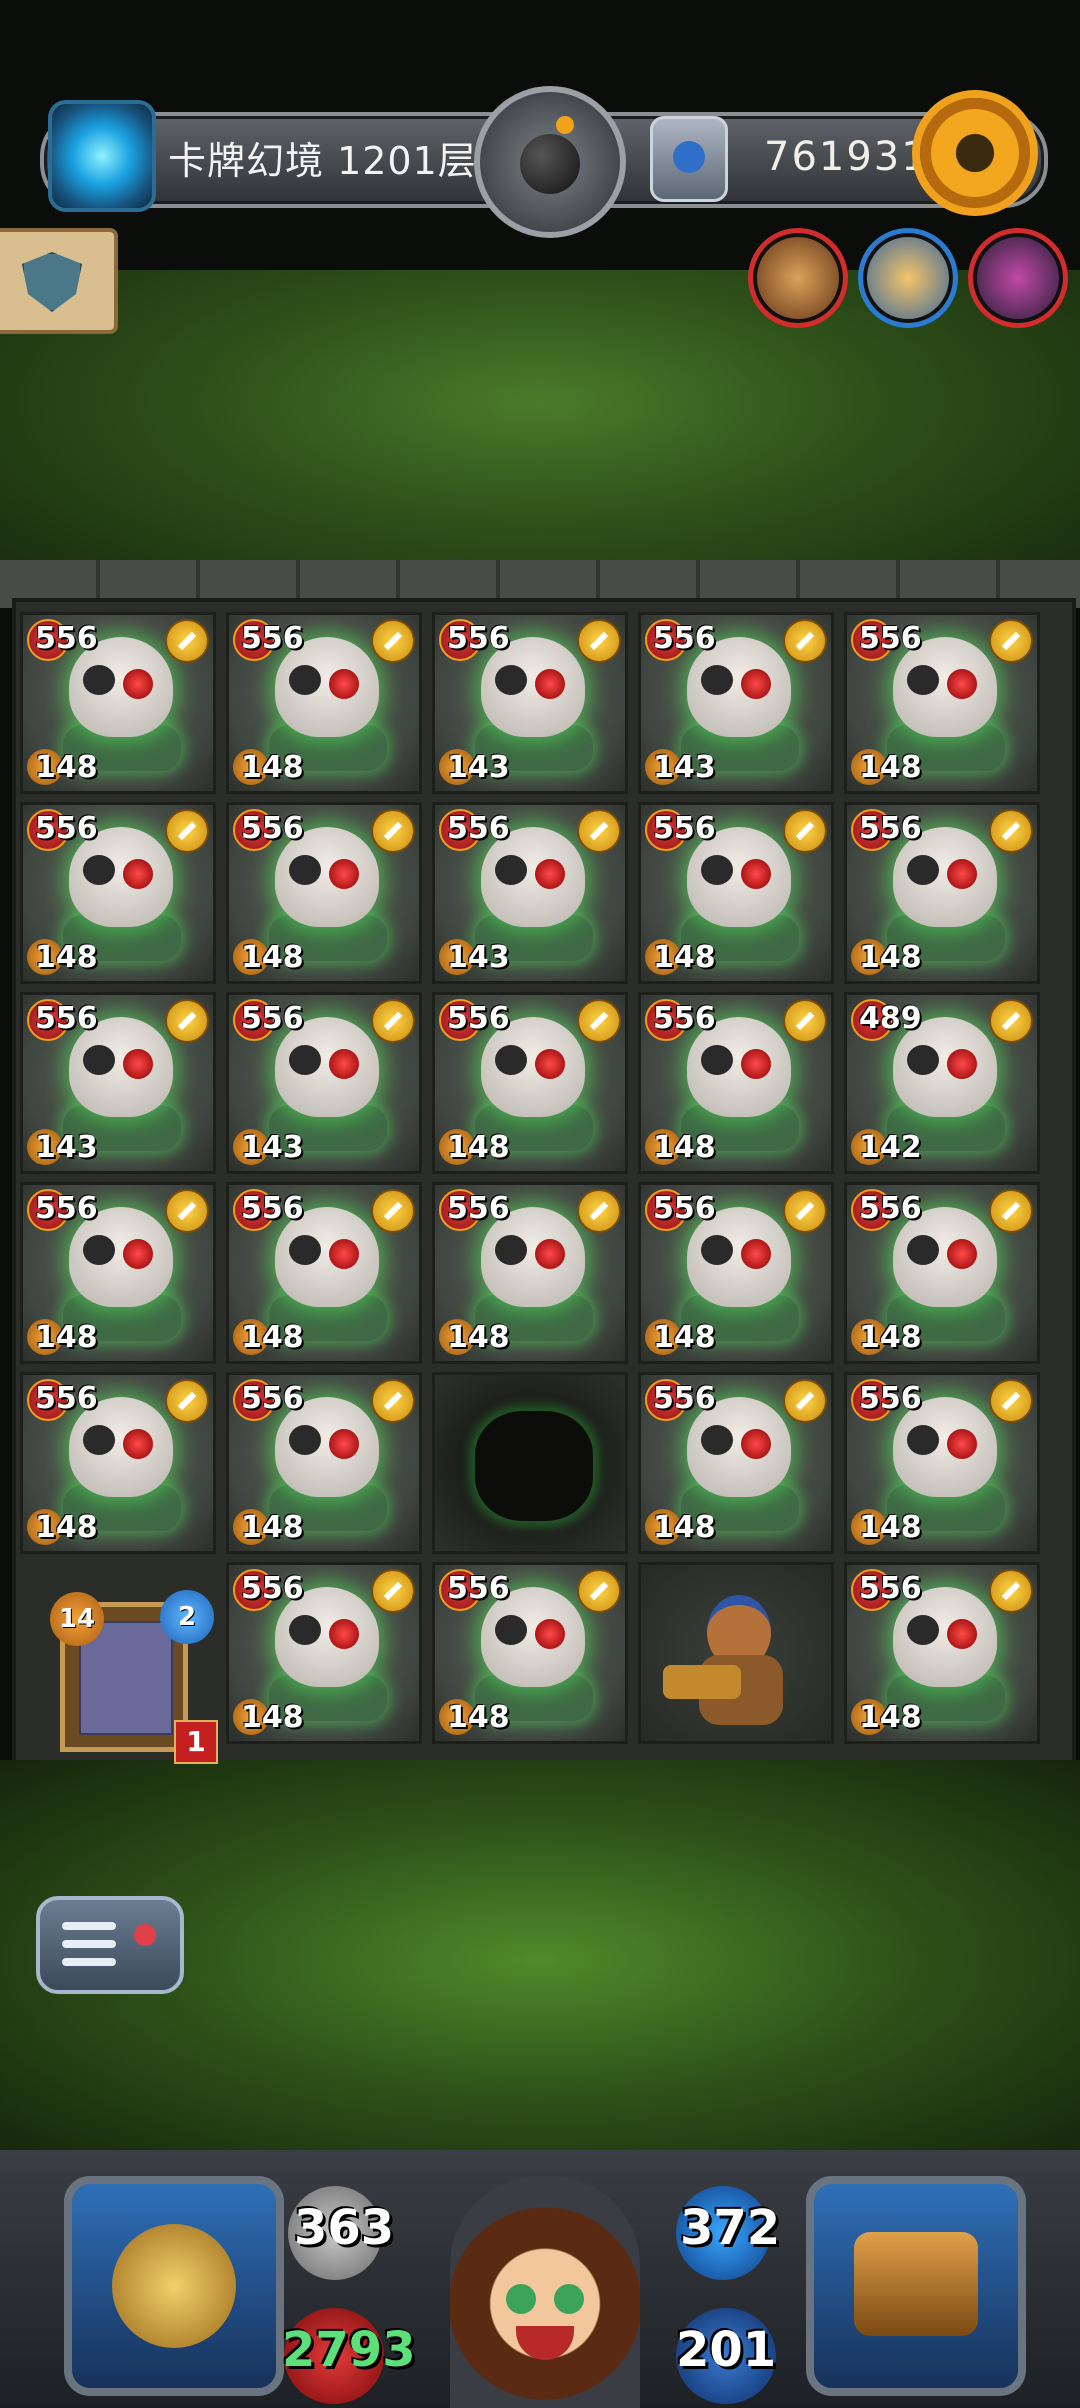  What do you see at coordinates (550, 162) in the screenshot?
I see `bomb-medal-icon` at bounding box center [550, 162].